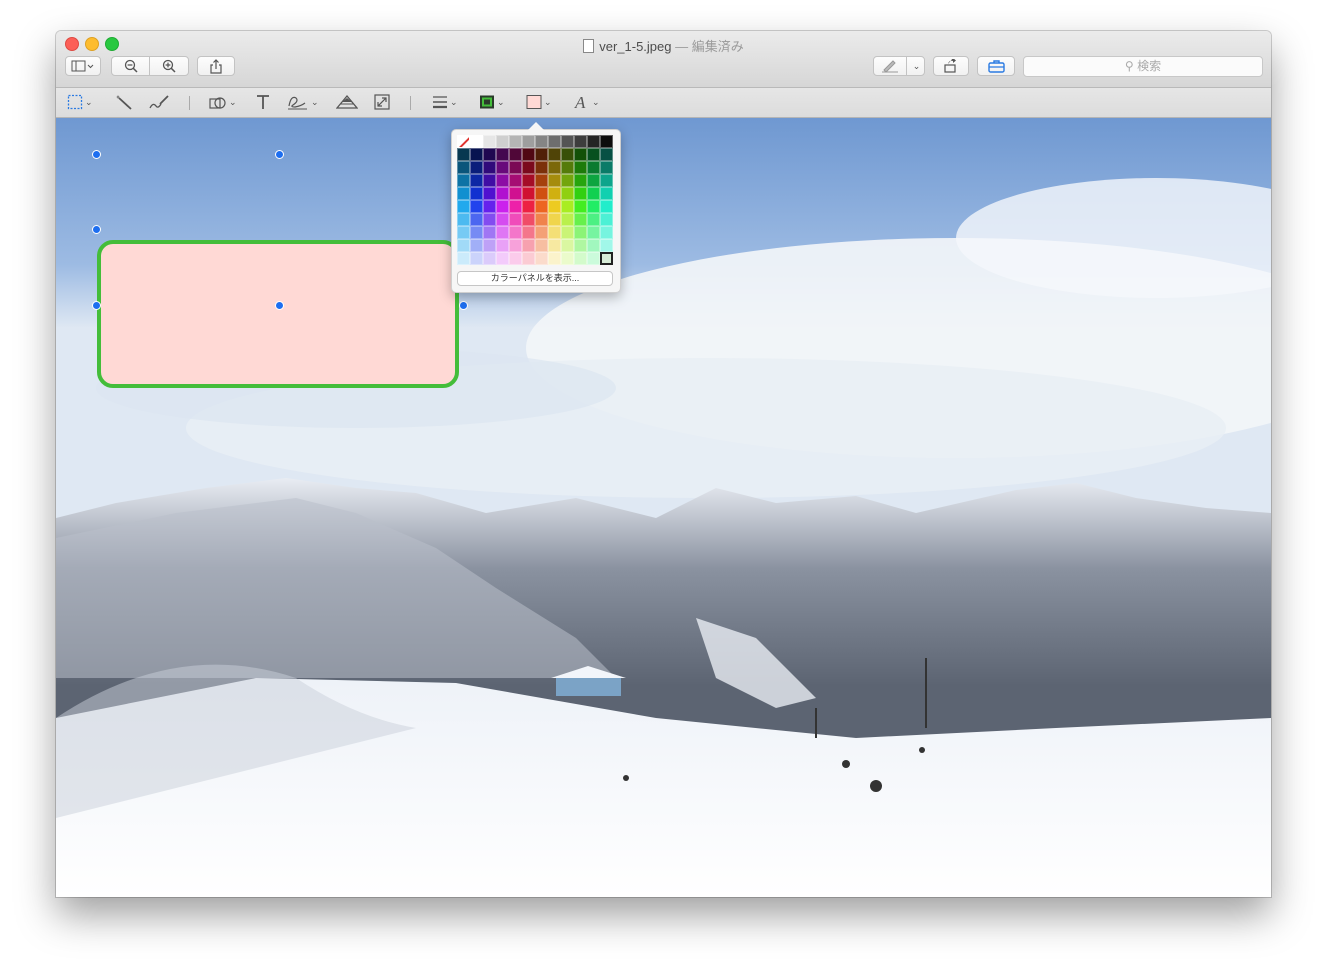 The width and height of the screenshot is (1327, 977). What do you see at coordinates (347, 102) in the screenshot?
I see `adjust-color-tool` at bounding box center [347, 102].